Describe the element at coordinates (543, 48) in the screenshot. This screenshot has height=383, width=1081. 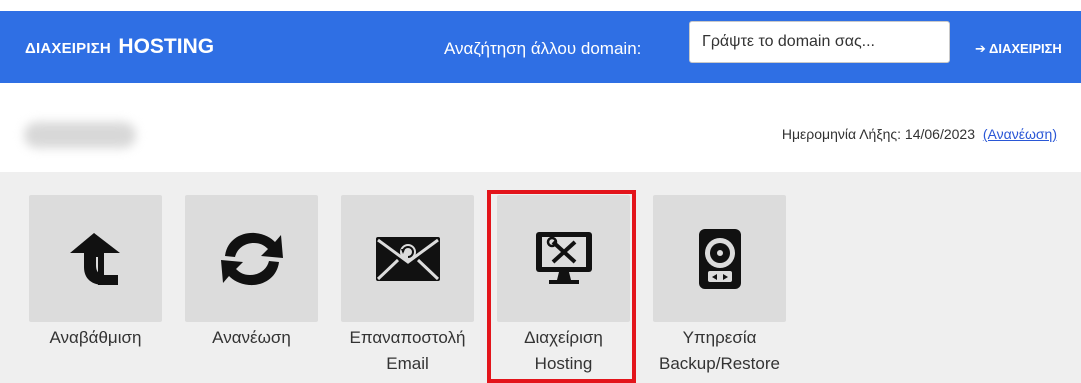
I see `search-label: Αναζήτηση άλλου domain:` at that location.